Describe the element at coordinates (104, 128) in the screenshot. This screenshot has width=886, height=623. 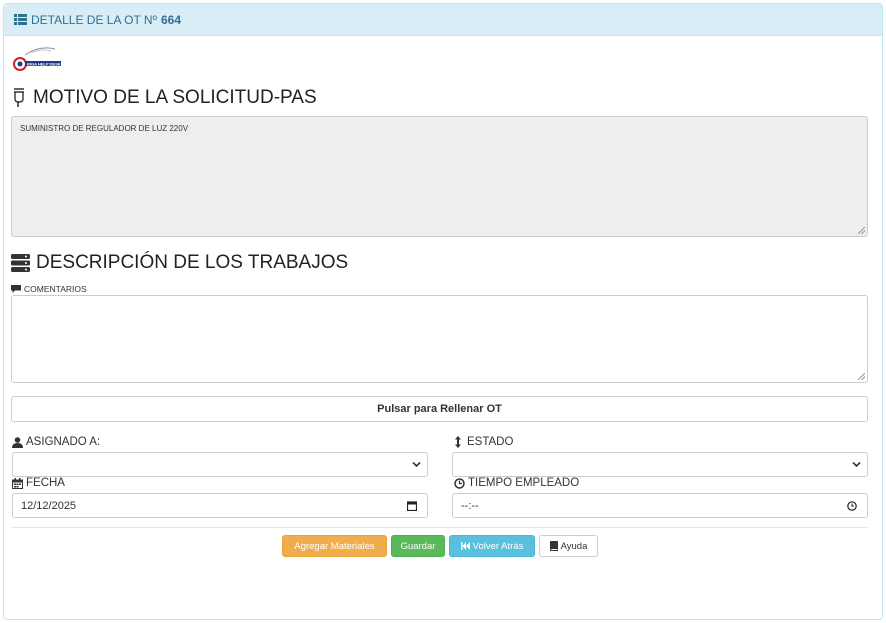
I see `motivo-text: SUMINISTRO DE REGULADOR DE LUZ 220V` at that location.